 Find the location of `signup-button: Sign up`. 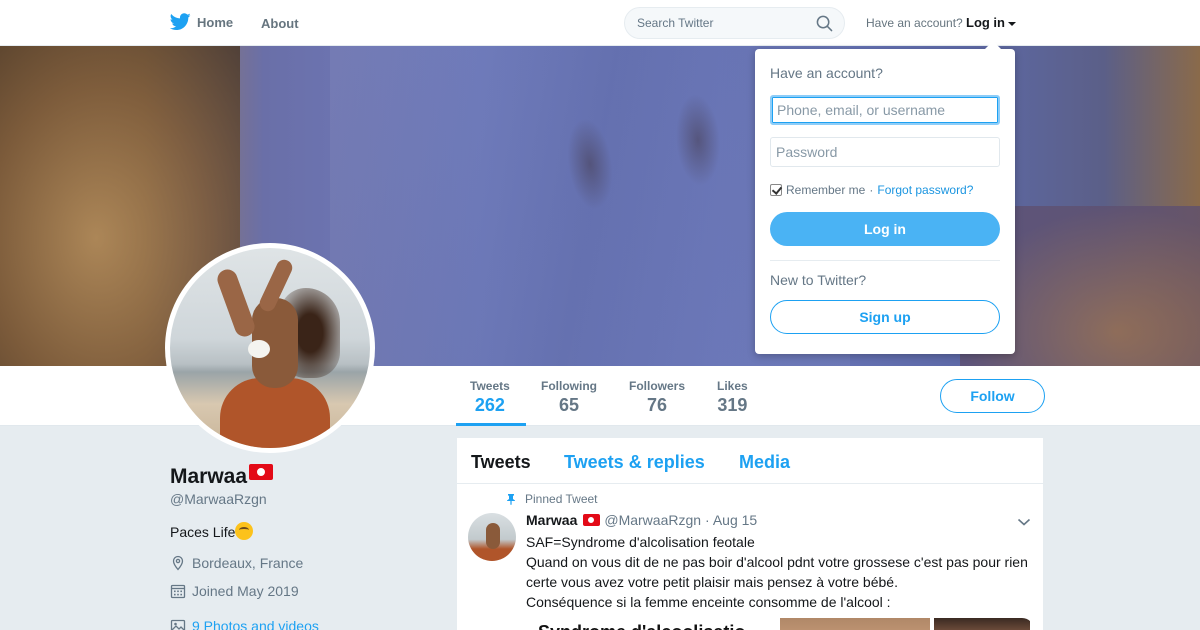

signup-button: Sign up is located at coordinates (885, 317).